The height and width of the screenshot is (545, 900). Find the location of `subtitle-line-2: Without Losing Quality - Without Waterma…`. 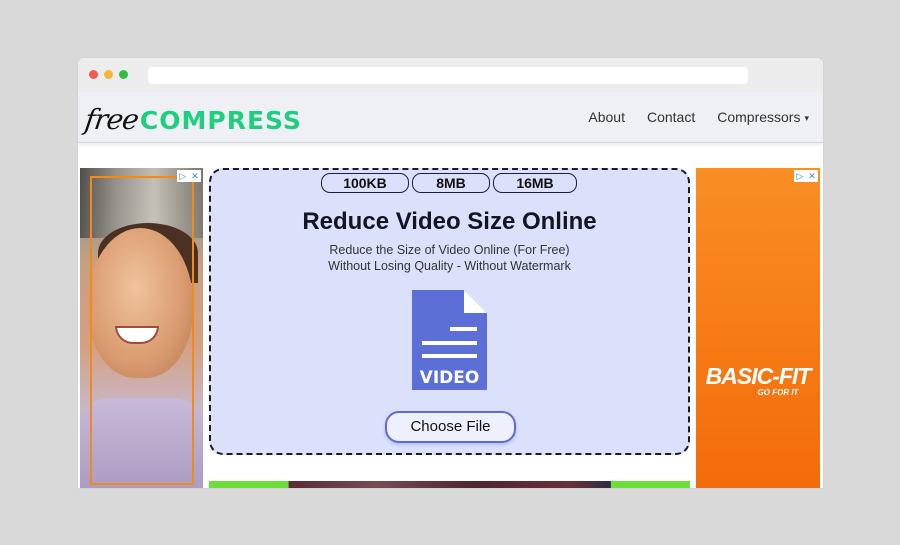

subtitle-line-2: Without Losing Quality - Without Waterma… is located at coordinates (449, 266).